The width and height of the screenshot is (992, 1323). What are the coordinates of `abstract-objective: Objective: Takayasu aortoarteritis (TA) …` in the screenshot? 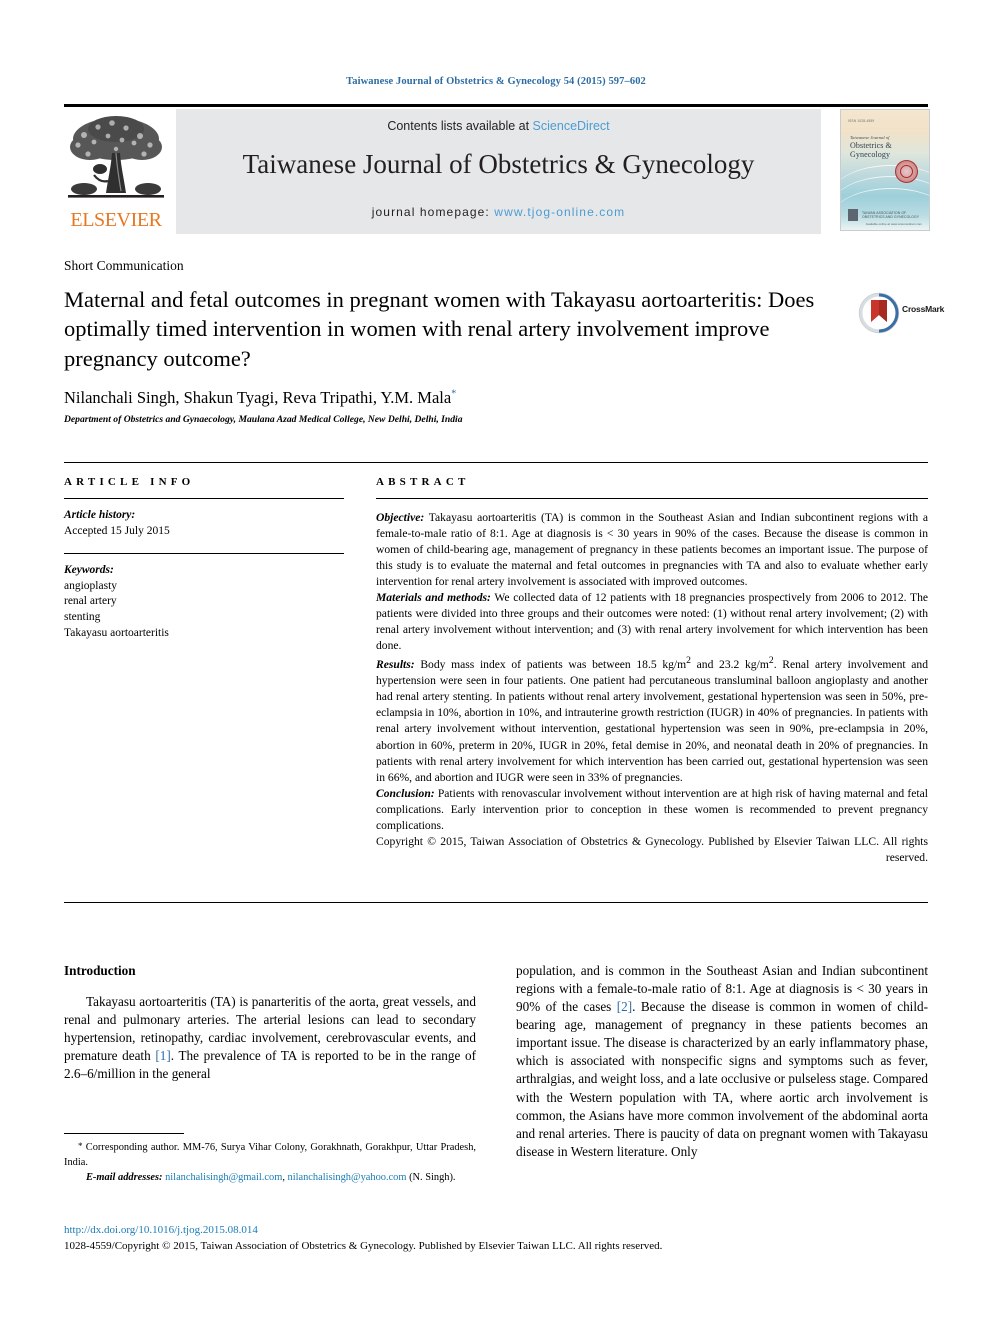 It's located at (652, 550).